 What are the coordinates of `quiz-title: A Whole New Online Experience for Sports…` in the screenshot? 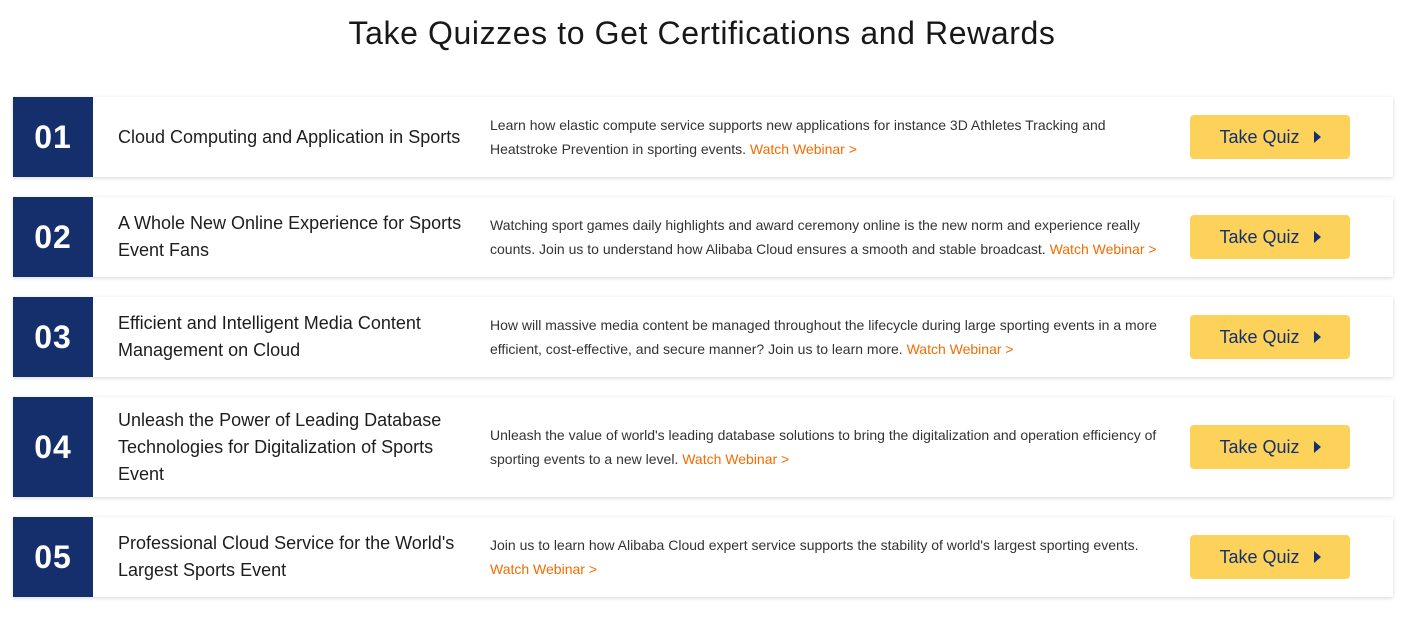 It's located at (290, 236).